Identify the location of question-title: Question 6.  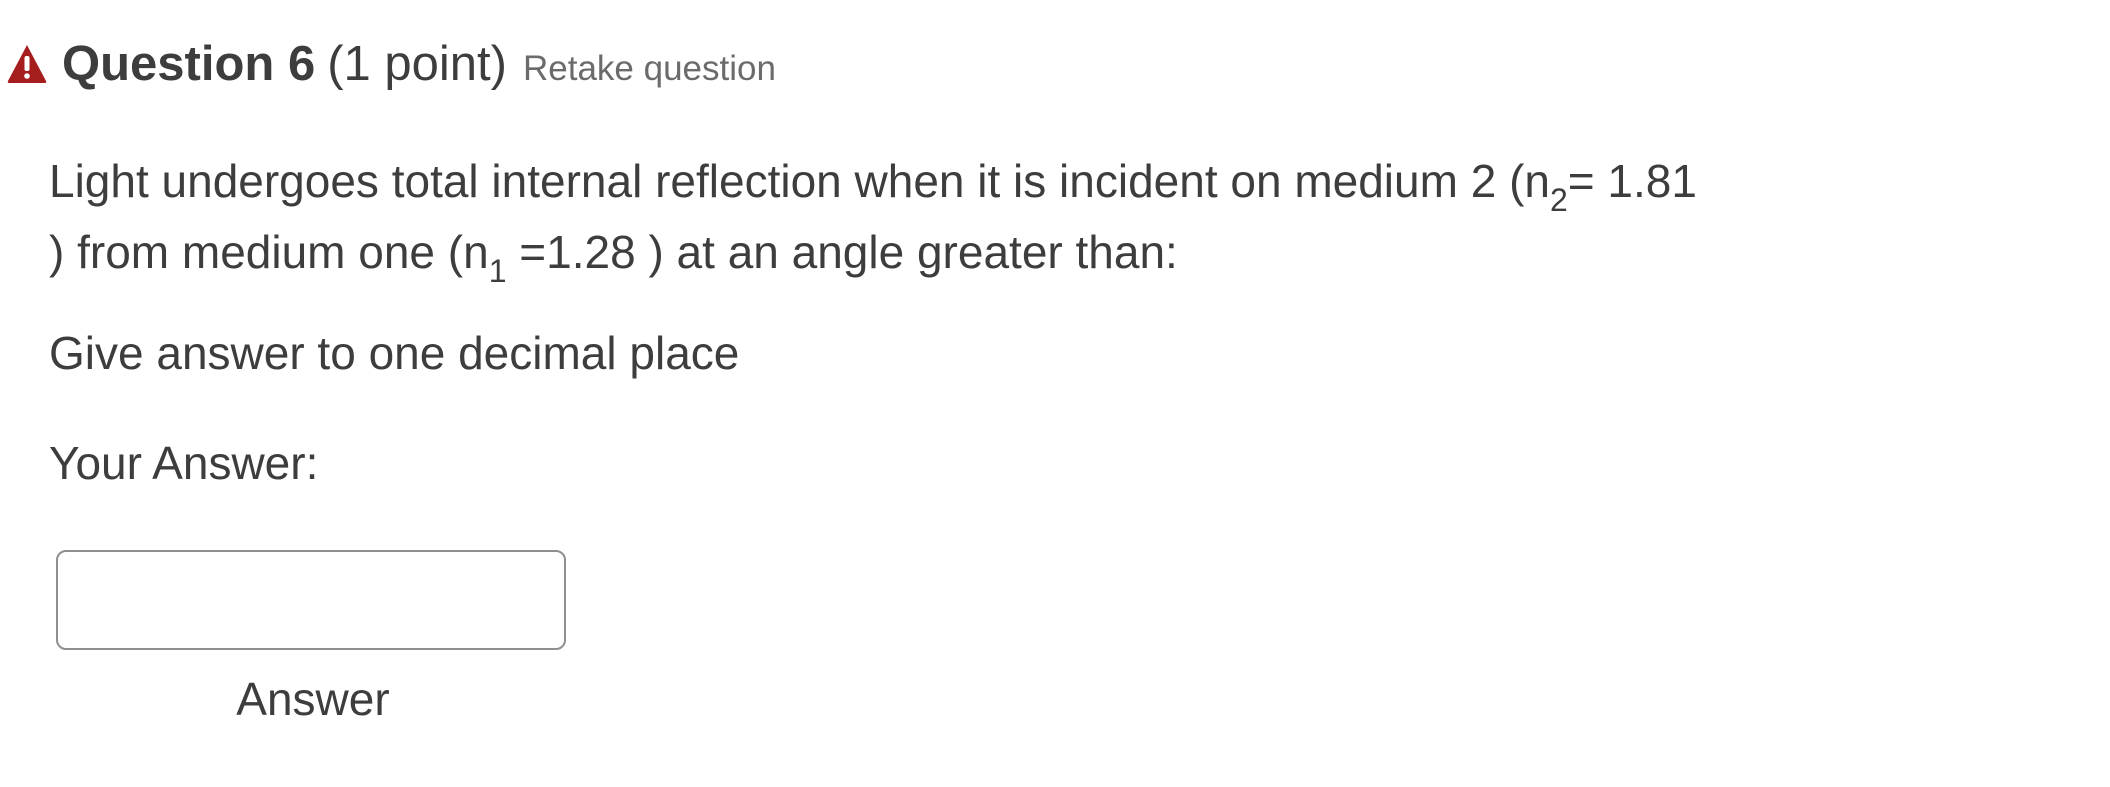
(189, 64).